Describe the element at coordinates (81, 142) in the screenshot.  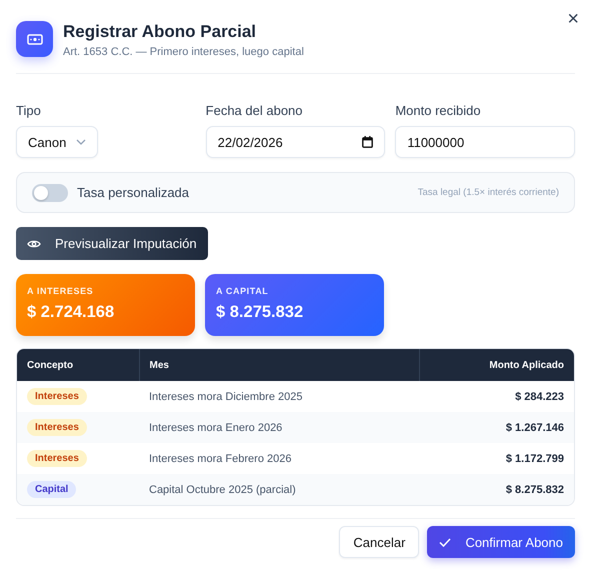
I see `chevron-down-icon` at that location.